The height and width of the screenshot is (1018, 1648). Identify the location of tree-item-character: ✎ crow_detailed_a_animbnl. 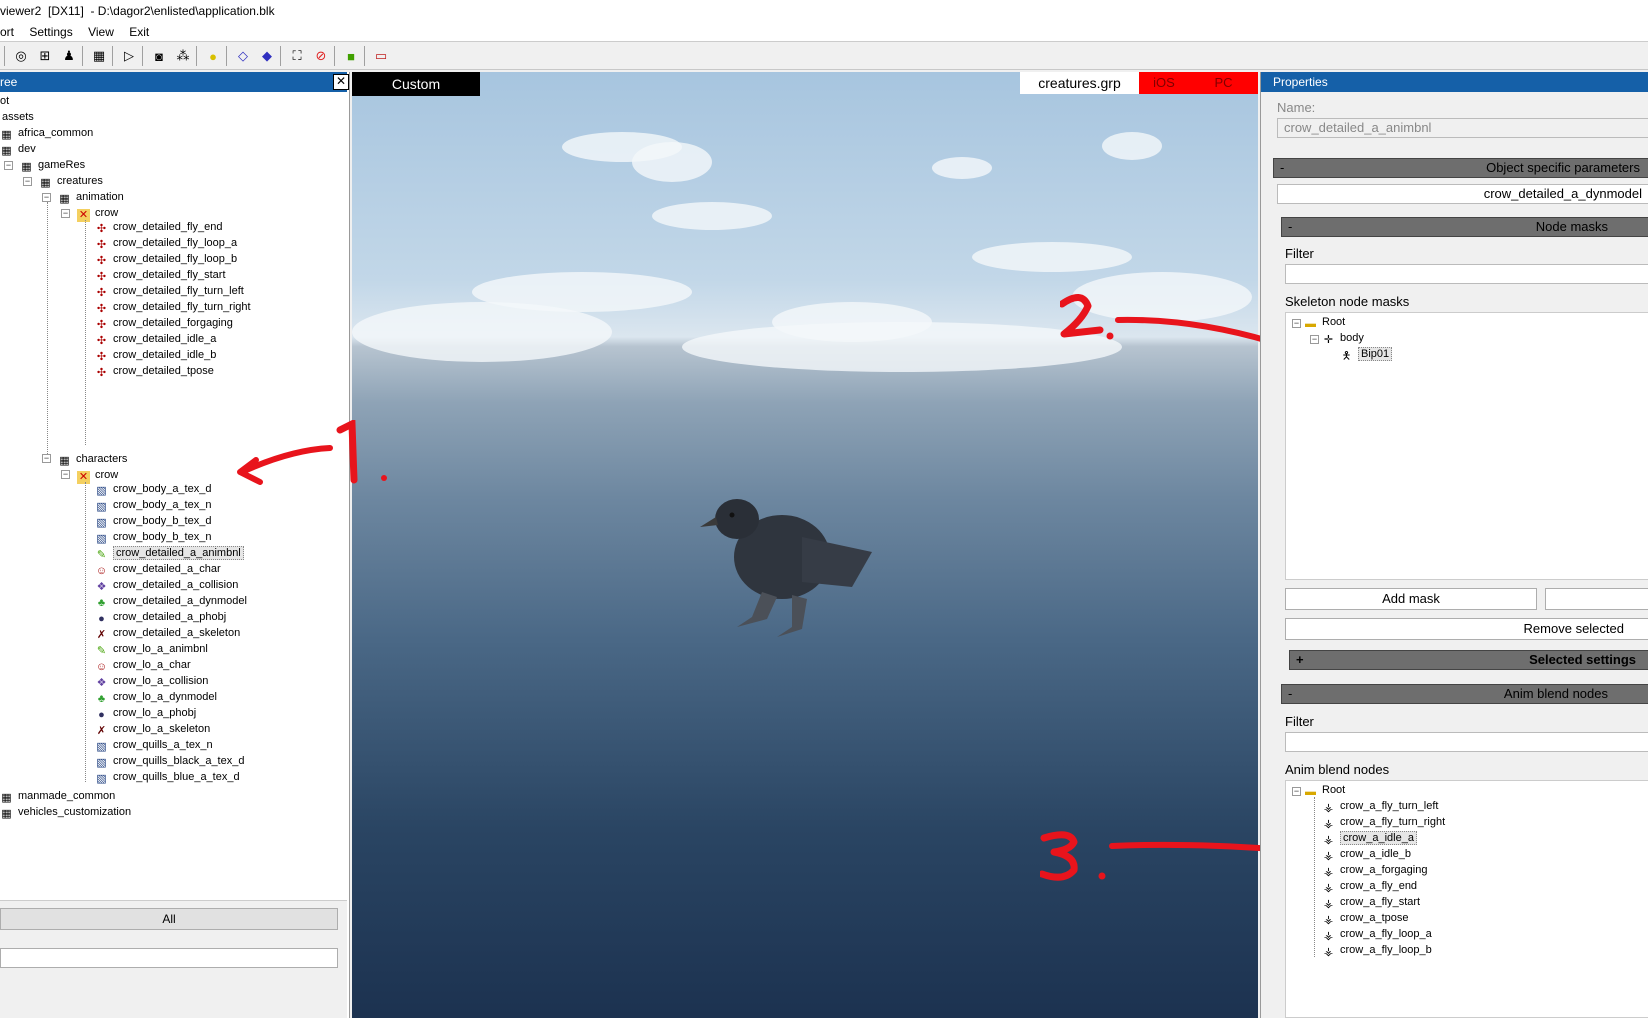
(169, 553).